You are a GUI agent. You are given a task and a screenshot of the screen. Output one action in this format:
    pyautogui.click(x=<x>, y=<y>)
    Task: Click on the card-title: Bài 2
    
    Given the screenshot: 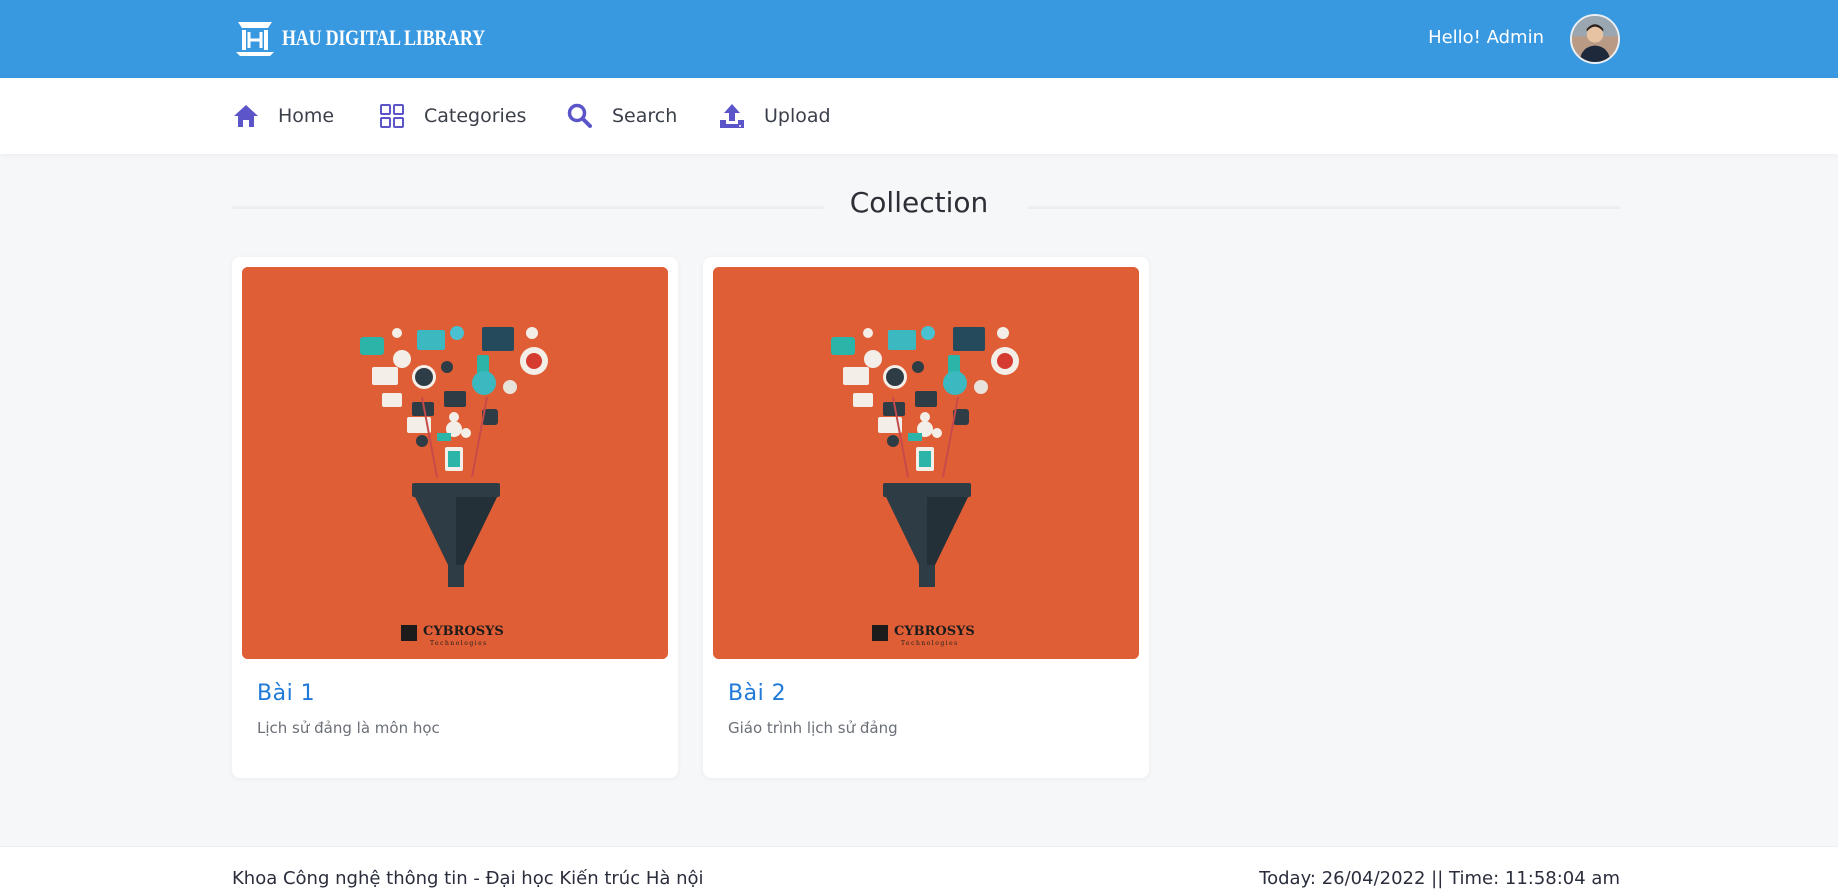 What is the action you would take?
    pyautogui.click(x=757, y=693)
    